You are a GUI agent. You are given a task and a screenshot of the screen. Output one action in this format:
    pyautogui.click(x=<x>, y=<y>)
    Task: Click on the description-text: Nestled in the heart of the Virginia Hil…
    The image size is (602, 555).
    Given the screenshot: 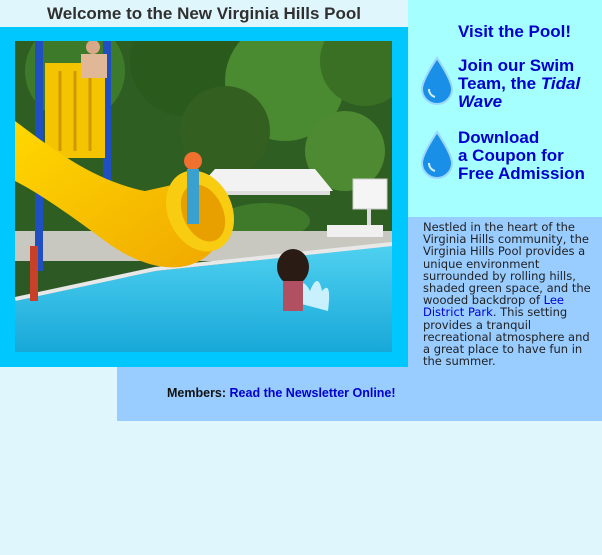 What is the action you would take?
    pyautogui.click(x=509, y=294)
    